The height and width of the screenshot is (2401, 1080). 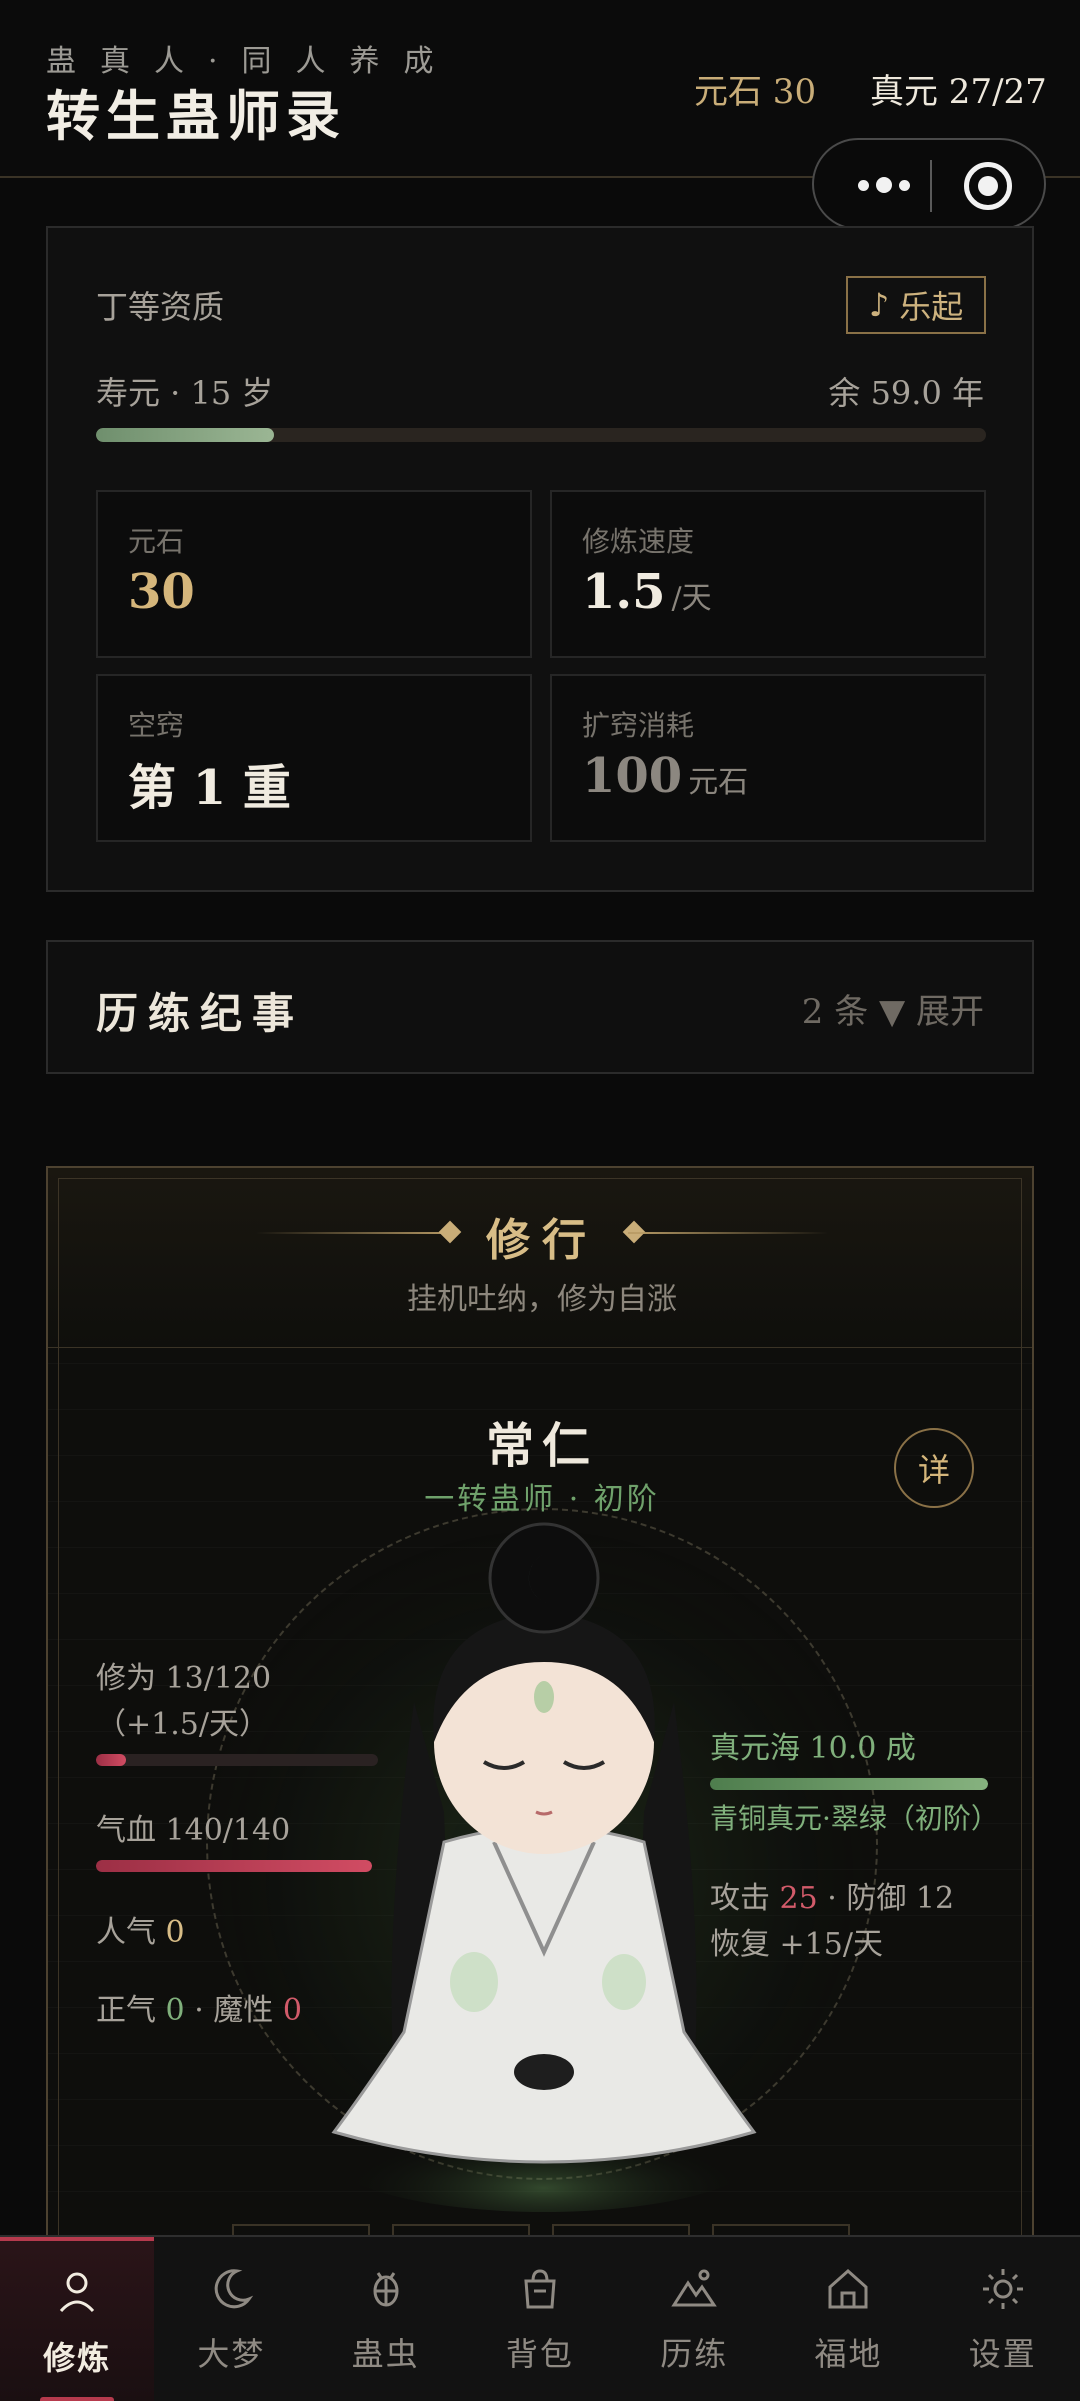 What do you see at coordinates (848, 2288) in the screenshot?
I see `home-icon` at bounding box center [848, 2288].